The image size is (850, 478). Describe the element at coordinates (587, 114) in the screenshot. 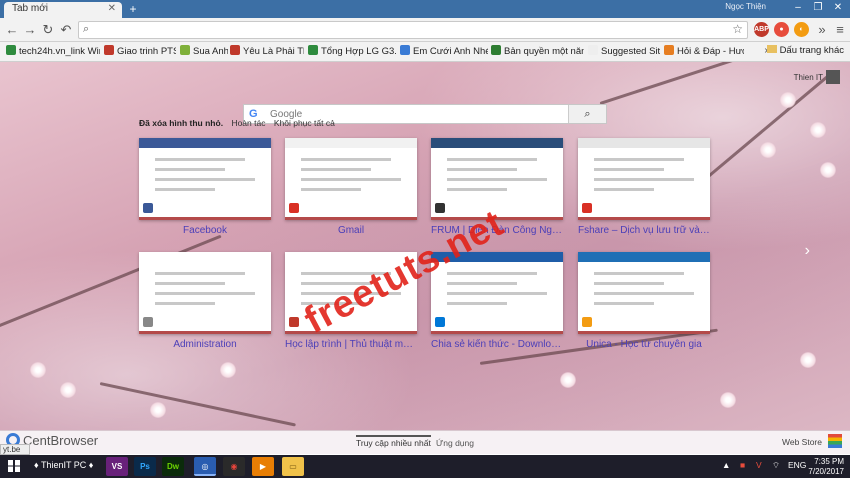

I see `search-button: ⌕` at that location.